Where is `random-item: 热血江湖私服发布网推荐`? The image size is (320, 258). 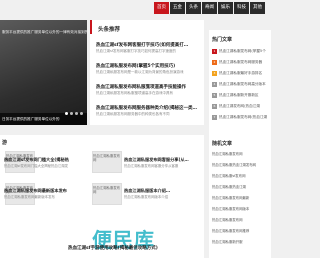 random-item: 热血江湖私服发布网推荐 is located at coordinates (241, 230).